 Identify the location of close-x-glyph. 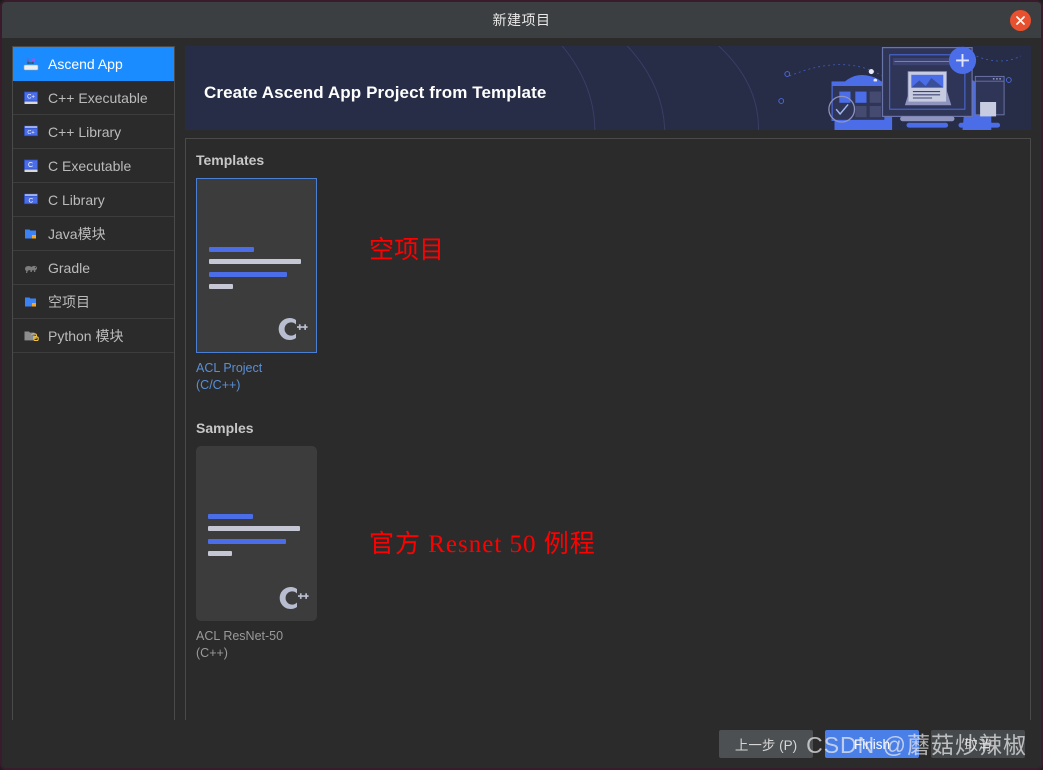
(1020, 20).